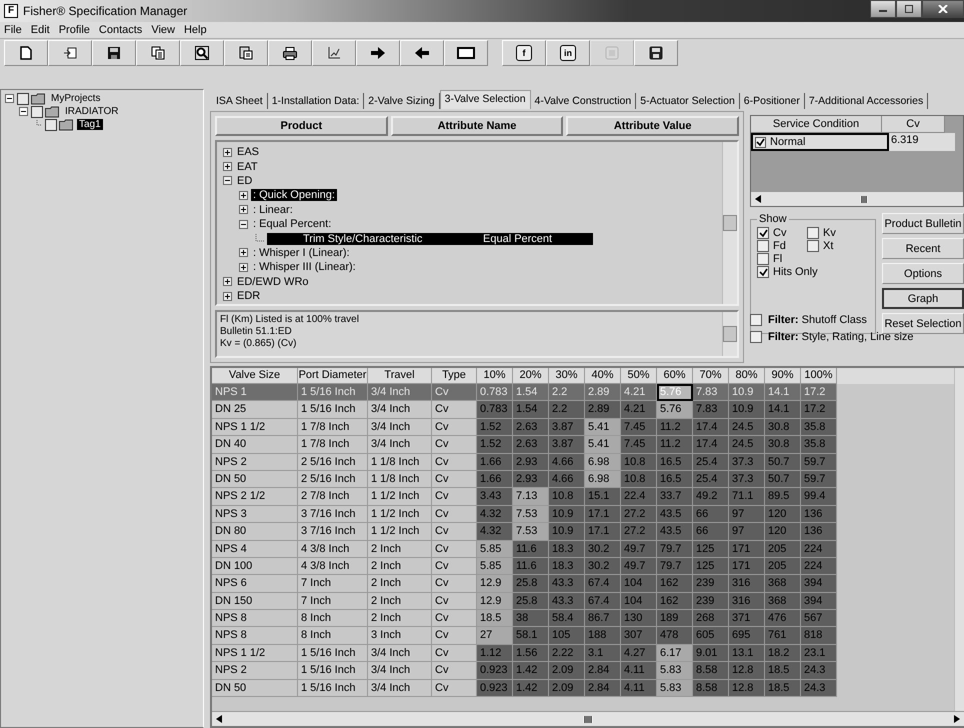 The image size is (964, 728). Describe the element at coordinates (248, 152) in the screenshot. I see `tree-item: EAS` at that location.